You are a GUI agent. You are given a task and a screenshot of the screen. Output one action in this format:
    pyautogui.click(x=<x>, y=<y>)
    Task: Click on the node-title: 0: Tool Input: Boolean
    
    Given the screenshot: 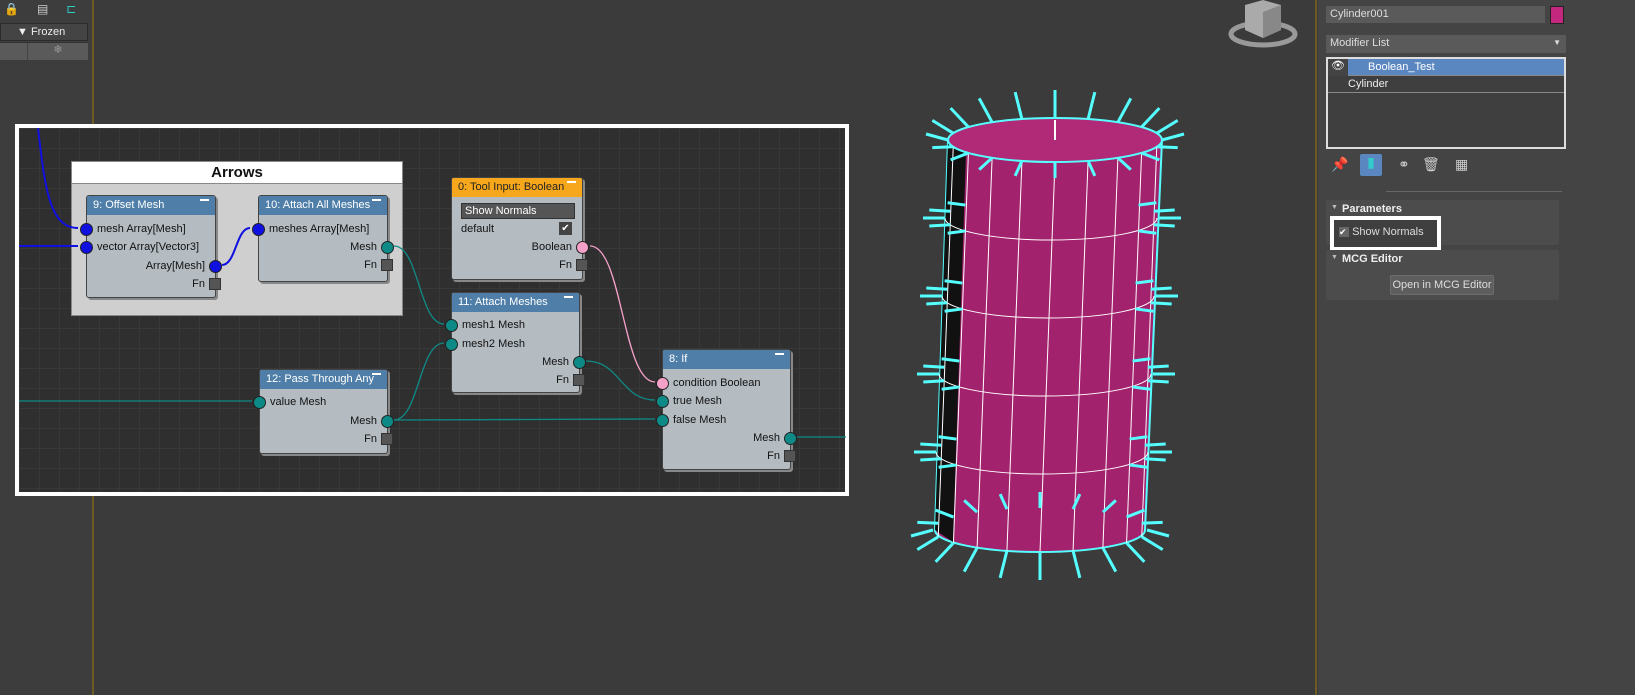 What is the action you would take?
    pyautogui.click(x=517, y=187)
    